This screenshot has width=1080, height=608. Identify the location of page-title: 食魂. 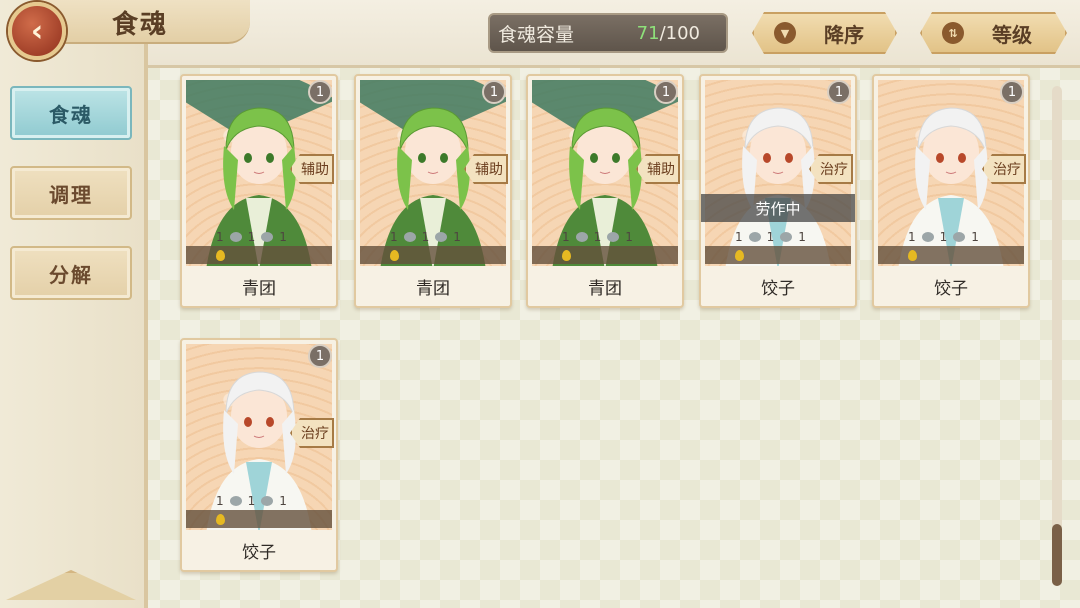
(140, 25).